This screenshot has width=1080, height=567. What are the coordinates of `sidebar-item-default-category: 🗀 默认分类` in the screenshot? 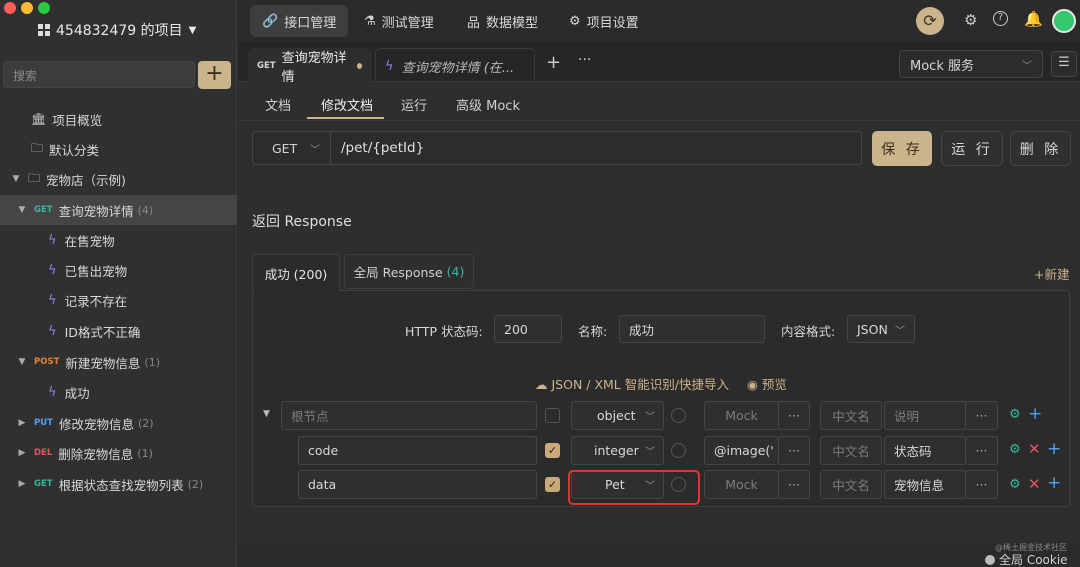 It's located at (118, 149).